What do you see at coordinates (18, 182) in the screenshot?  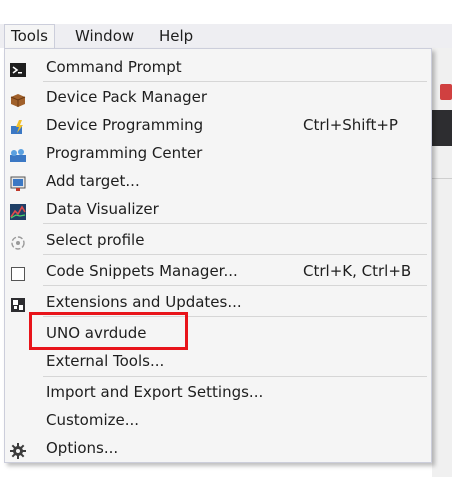 I see `add-target-icon` at bounding box center [18, 182].